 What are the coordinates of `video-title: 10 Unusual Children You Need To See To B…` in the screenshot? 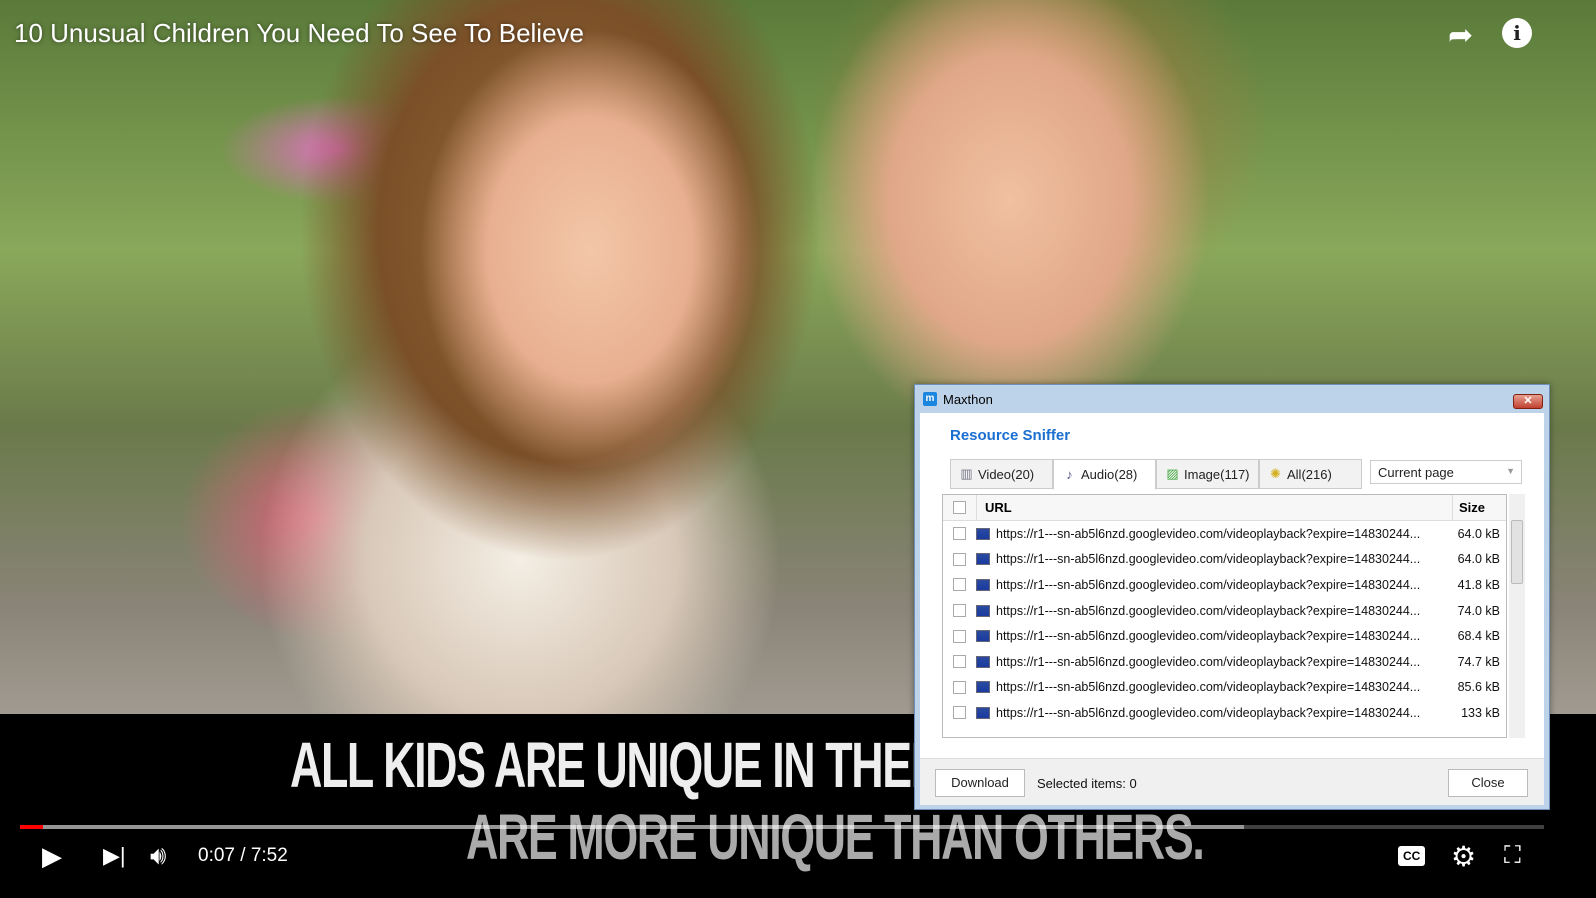 It's located at (299, 33).